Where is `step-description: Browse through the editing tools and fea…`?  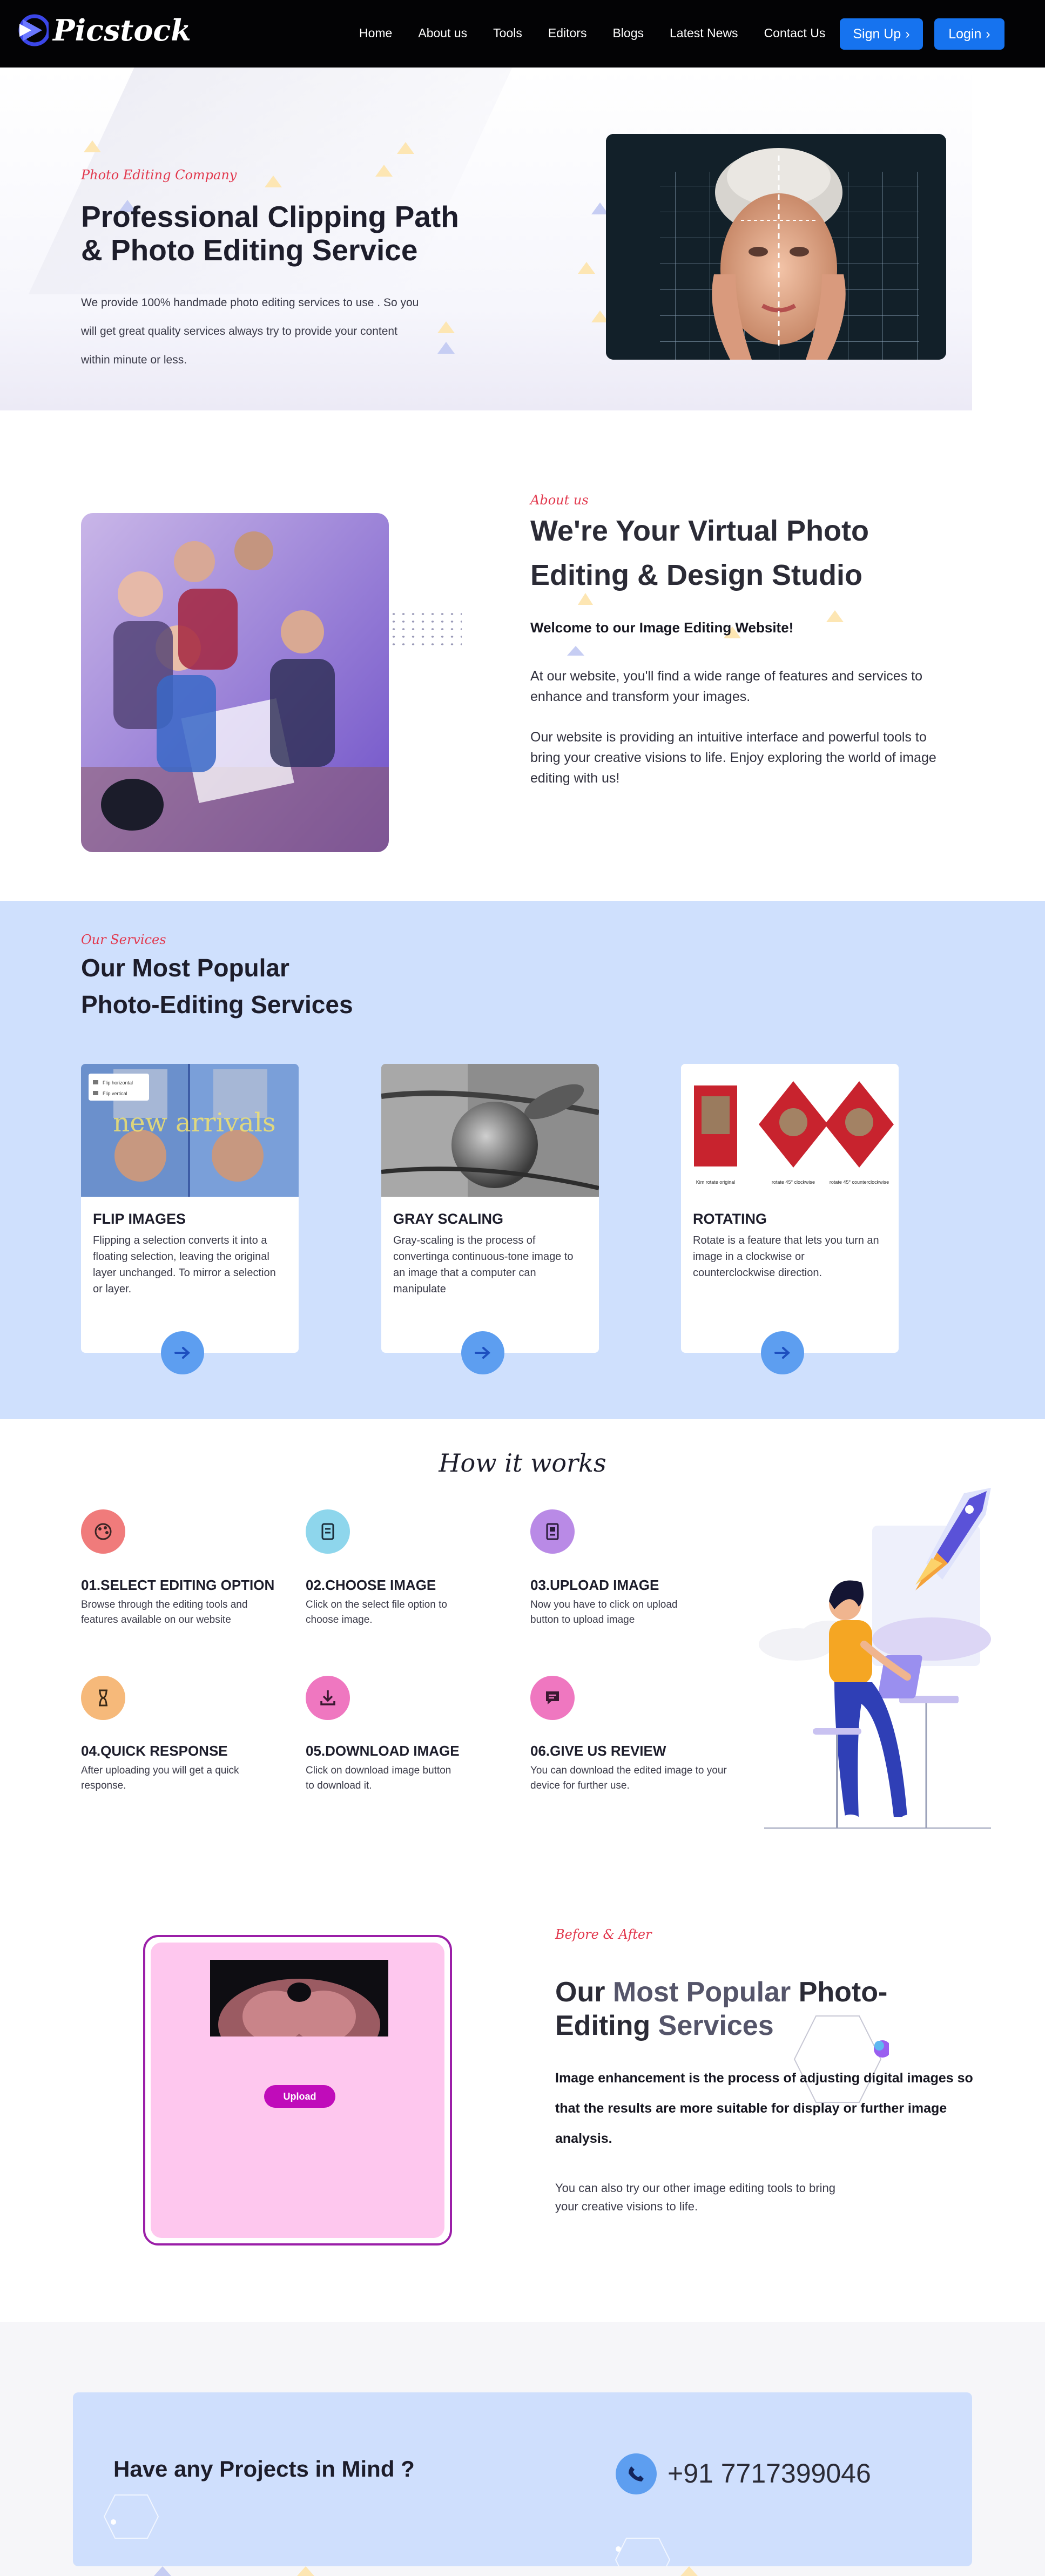
step-description: Browse through the editing tools and fea… is located at coordinates (164, 1612).